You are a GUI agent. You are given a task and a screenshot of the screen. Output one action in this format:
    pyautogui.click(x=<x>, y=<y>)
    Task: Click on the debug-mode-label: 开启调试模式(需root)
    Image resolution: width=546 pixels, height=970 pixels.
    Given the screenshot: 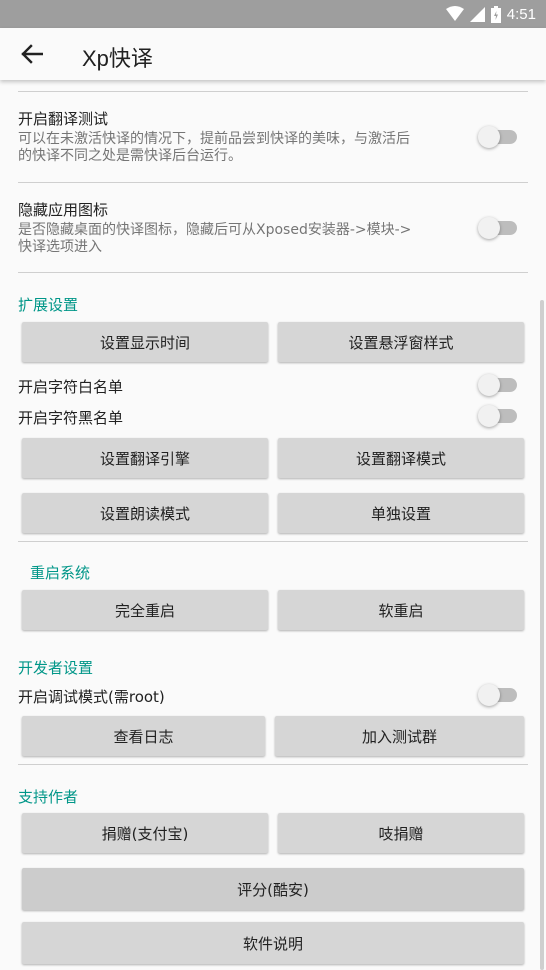 What is the action you would take?
    pyautogui.click(x=91, y=697)
    